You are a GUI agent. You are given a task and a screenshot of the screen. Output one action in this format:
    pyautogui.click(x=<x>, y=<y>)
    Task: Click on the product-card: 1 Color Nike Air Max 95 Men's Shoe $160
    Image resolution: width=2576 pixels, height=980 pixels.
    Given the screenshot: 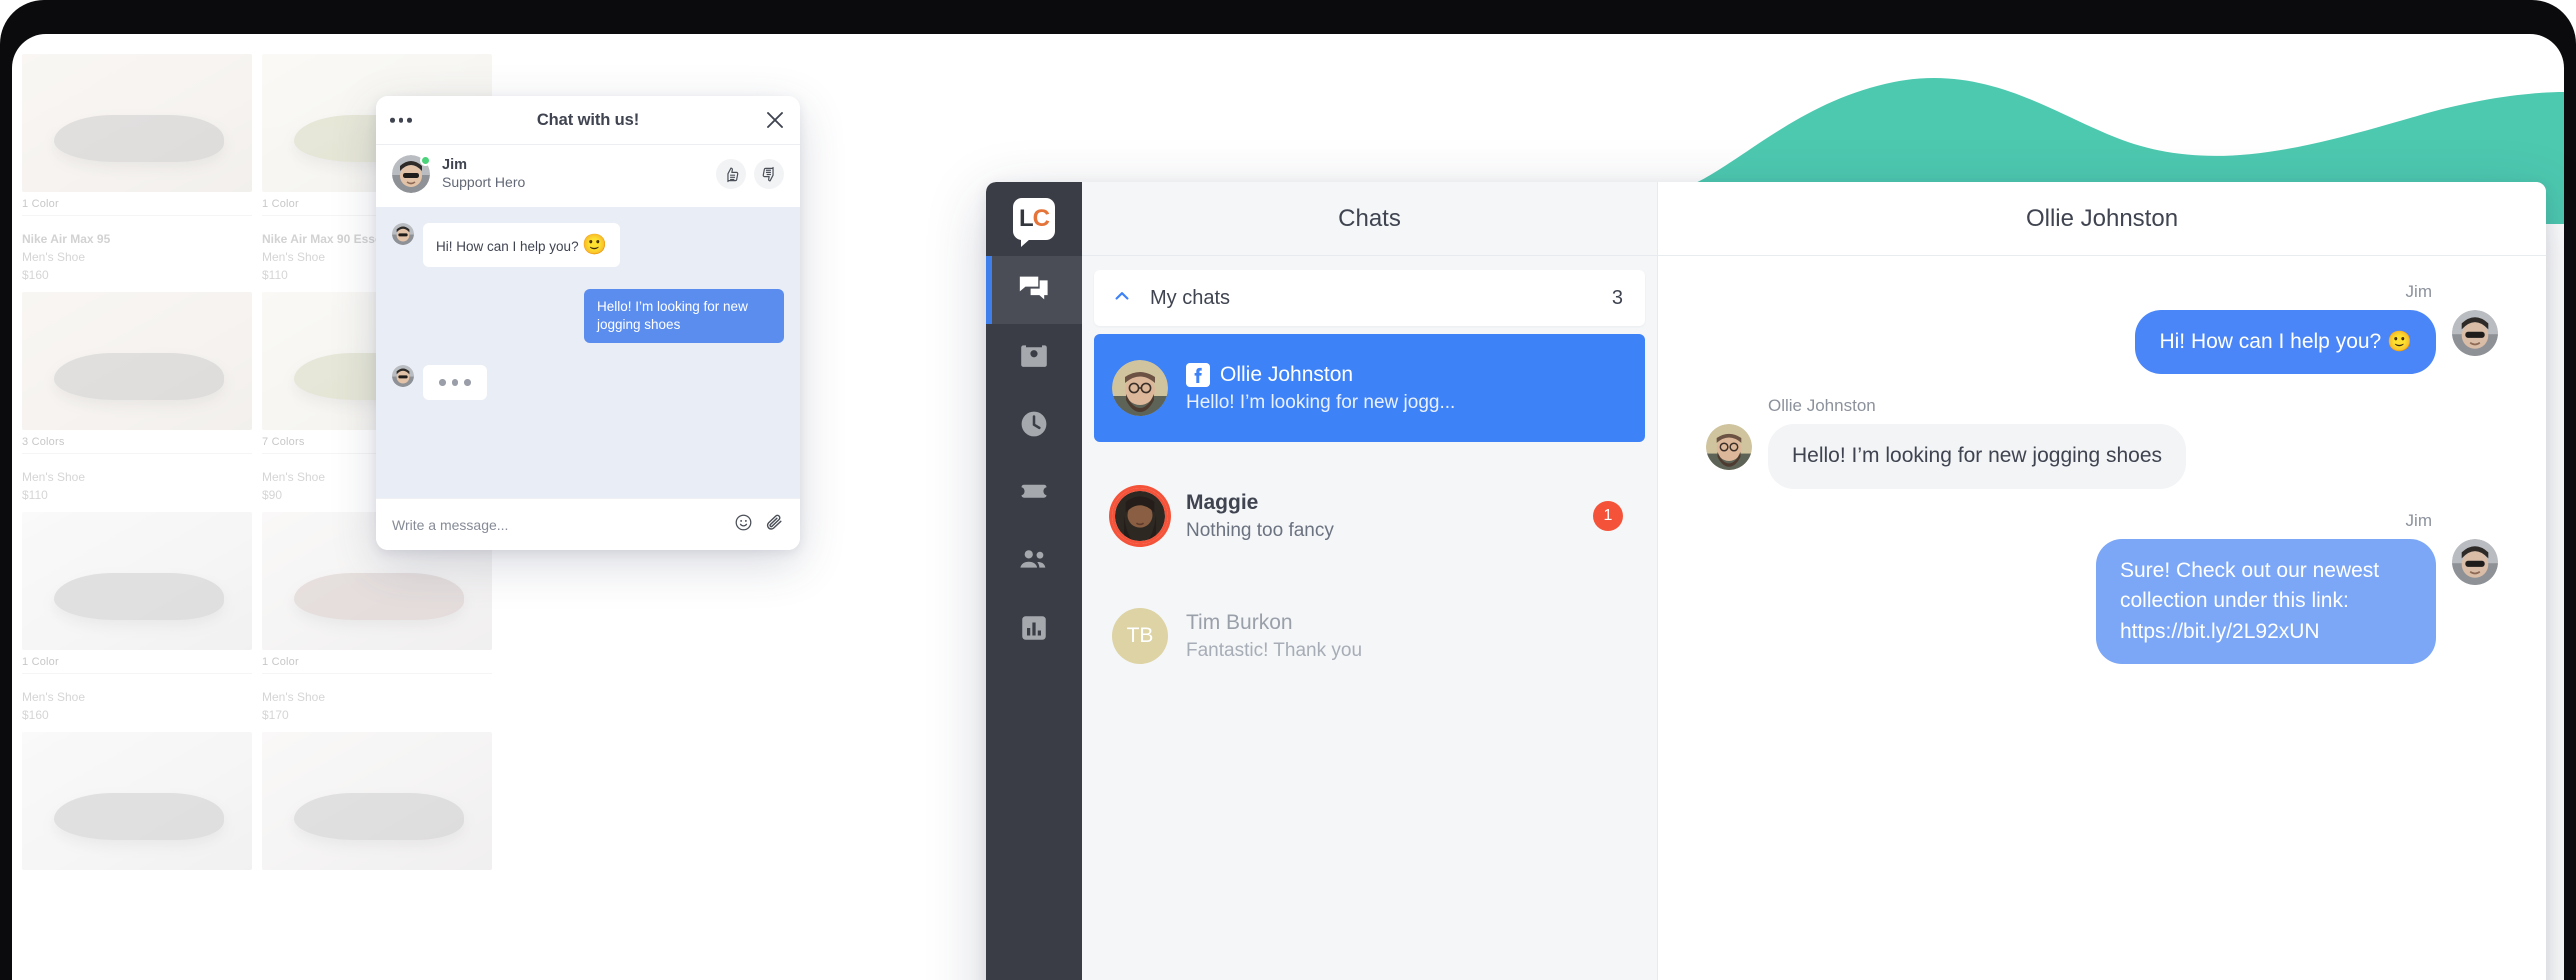 What is the action you would take?
    pyautogui.click(x=137, y=169)
    